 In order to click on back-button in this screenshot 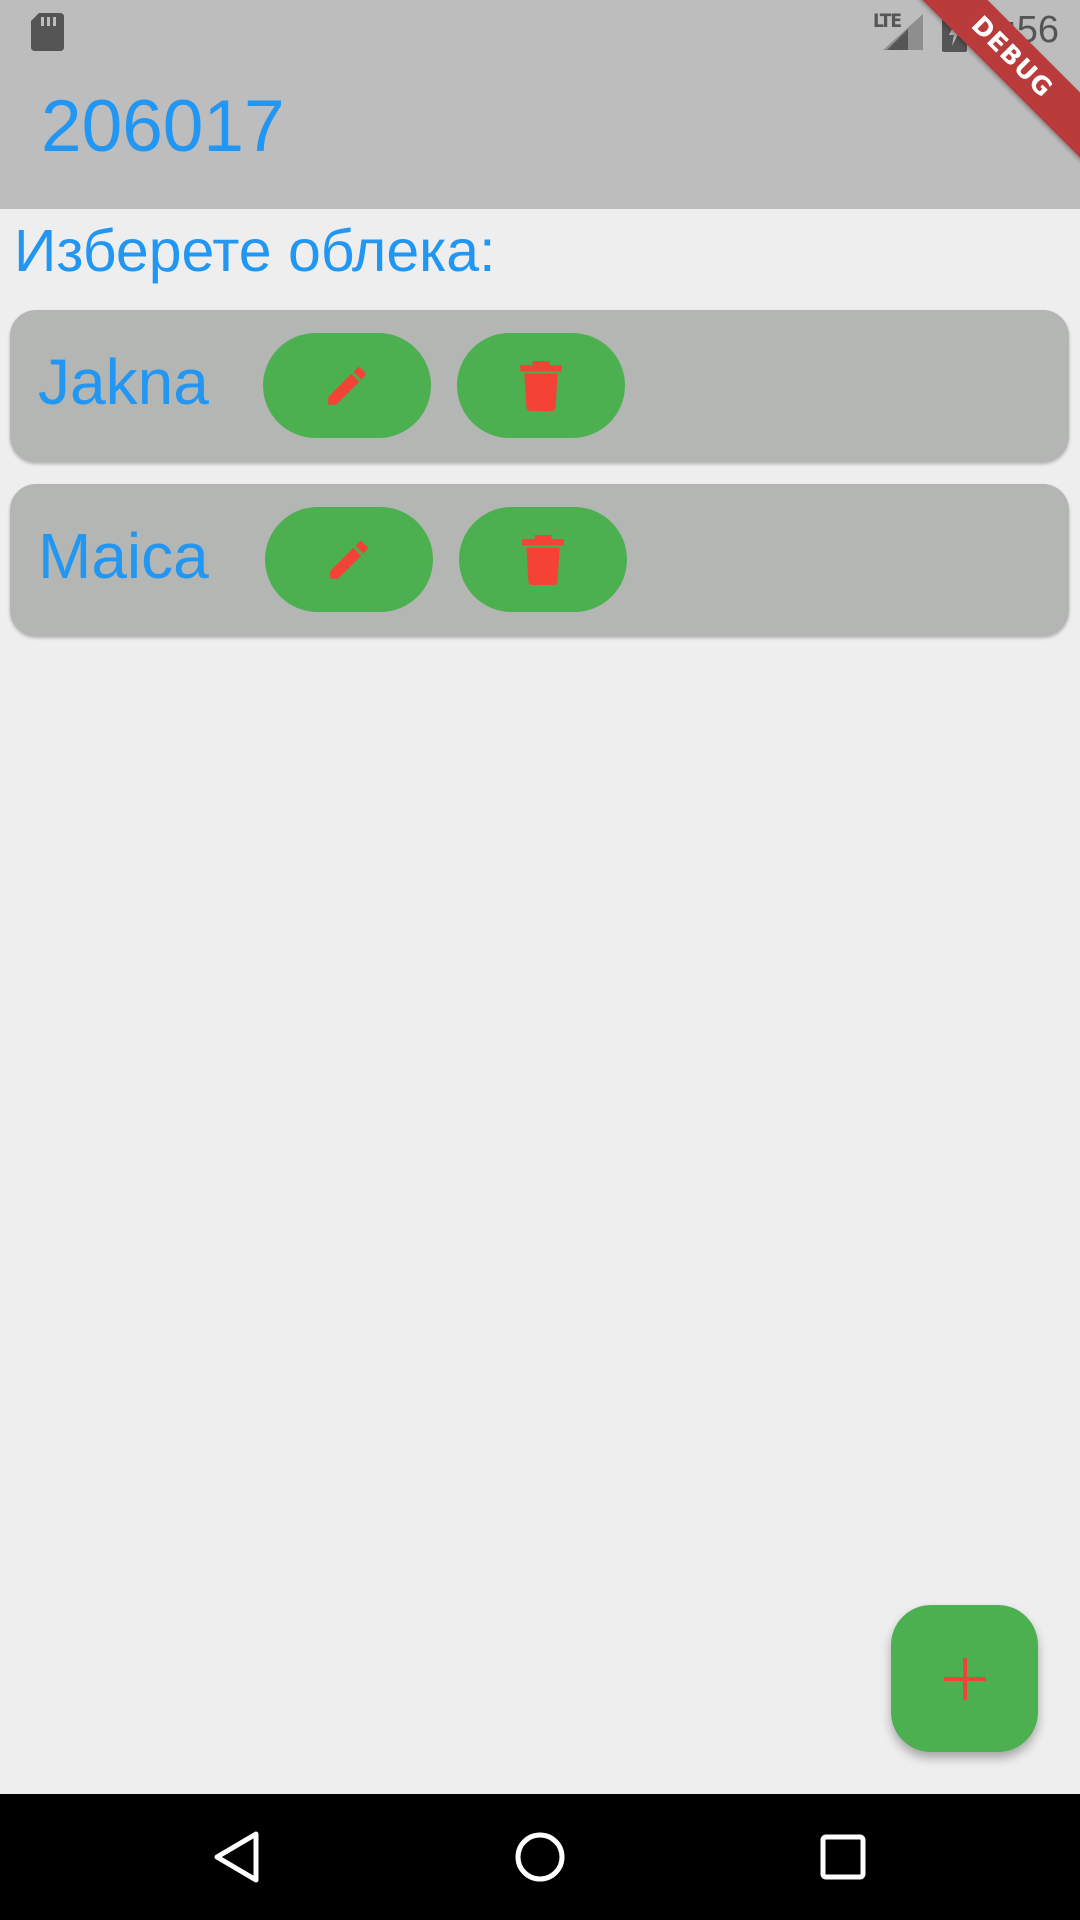, I will do `click(237, 1857)`.